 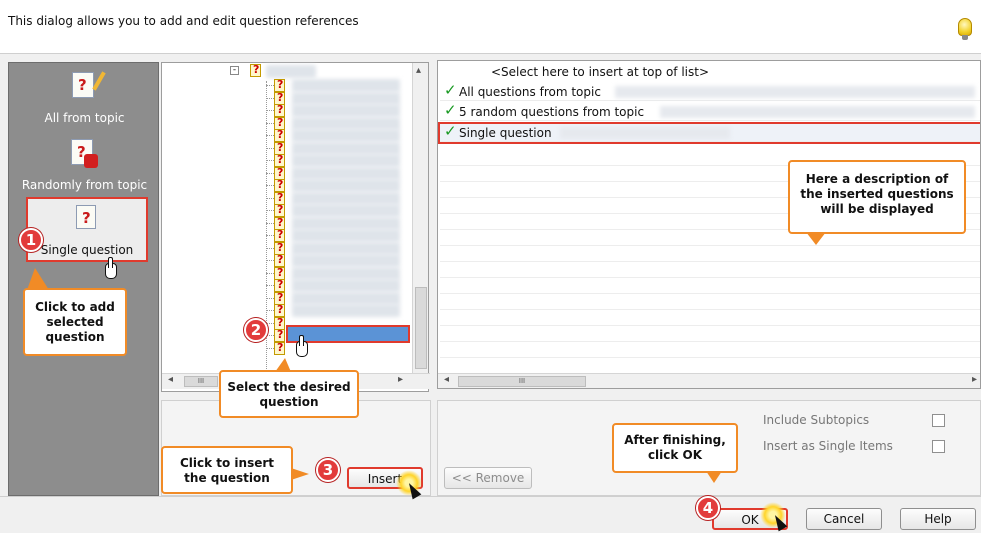 What do you see at coordinates (816, 420) in the screenshot?
I see `include-subtopics-label: Include Subtopics` at bounding box center [816, 420].